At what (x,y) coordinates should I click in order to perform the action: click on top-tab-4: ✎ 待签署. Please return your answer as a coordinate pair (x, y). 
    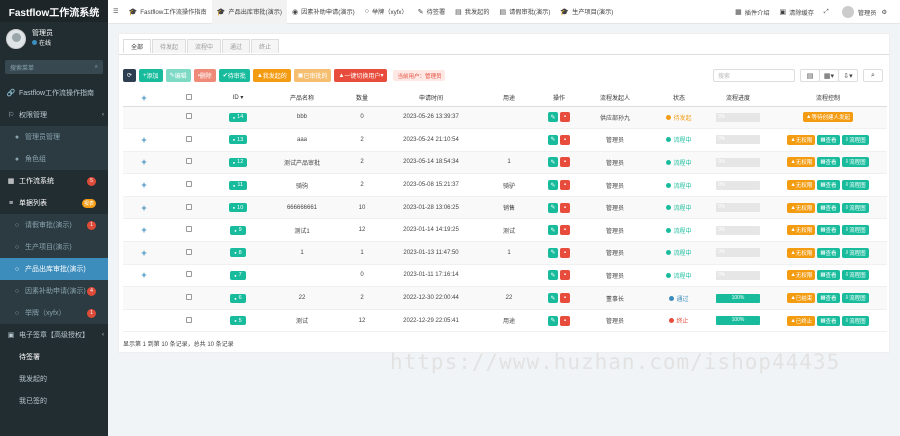
    Looking at the image, I should click on (431, 12).